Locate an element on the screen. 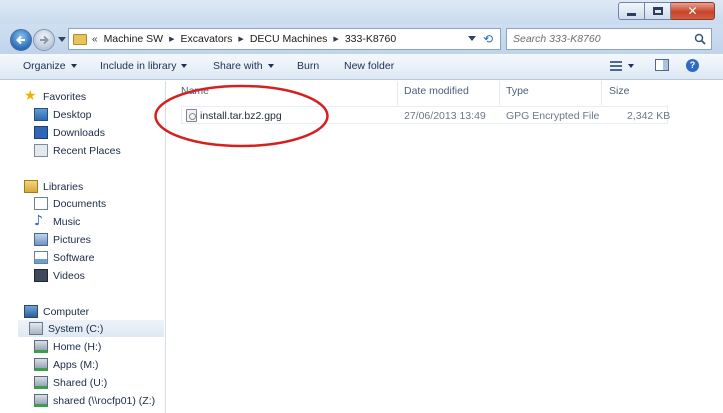  close-icon: ✕ is located at coordinates (692, 11).